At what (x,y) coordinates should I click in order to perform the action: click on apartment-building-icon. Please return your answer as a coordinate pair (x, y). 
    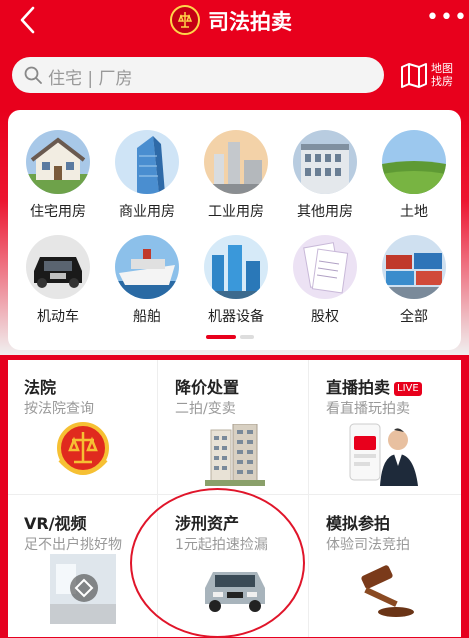
    Looking at the image, I should click on (235, 455).